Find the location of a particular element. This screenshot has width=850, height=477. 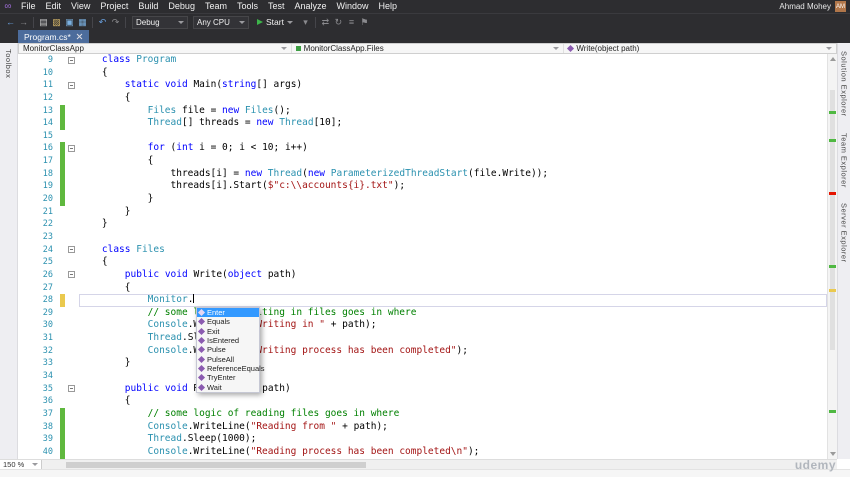

code-text: Console.WriteLine("Writing in " + path); is located at coordinates (453, 325).